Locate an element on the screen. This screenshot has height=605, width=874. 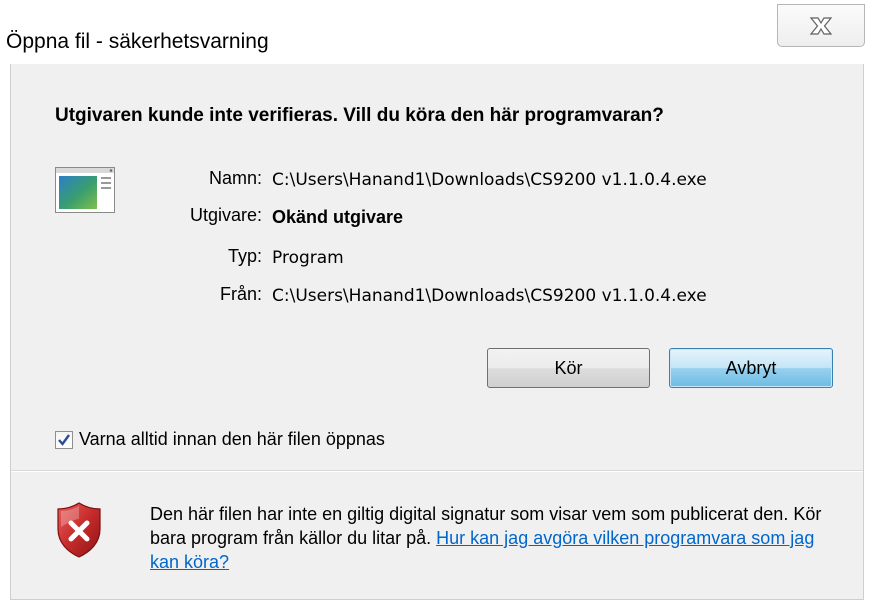
field-label-from: Från: is located at coordinates (240, 294).